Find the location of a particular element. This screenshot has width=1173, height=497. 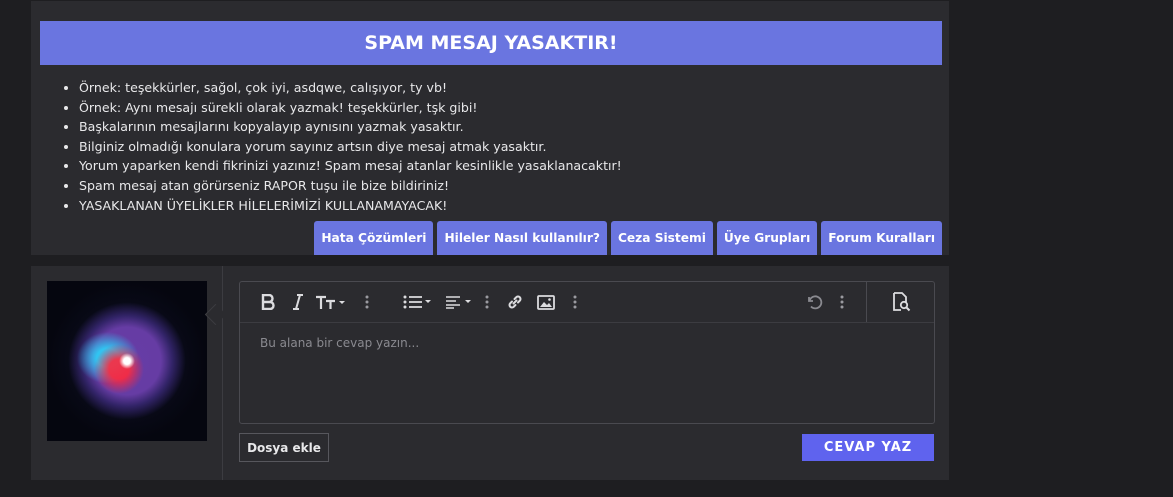

editor-toolbar is located at coordinates (587, 302).